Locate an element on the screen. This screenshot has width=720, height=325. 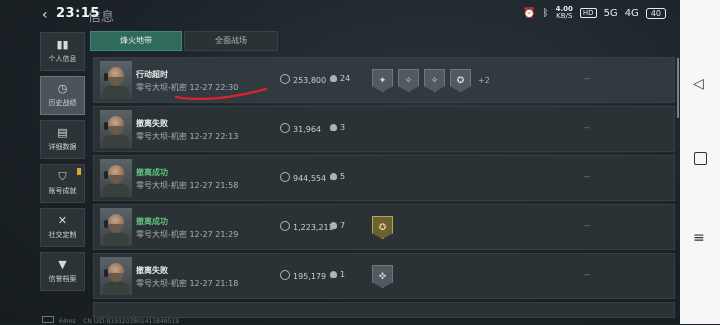
kill-count: 3 is located at coordinates (337, 127).